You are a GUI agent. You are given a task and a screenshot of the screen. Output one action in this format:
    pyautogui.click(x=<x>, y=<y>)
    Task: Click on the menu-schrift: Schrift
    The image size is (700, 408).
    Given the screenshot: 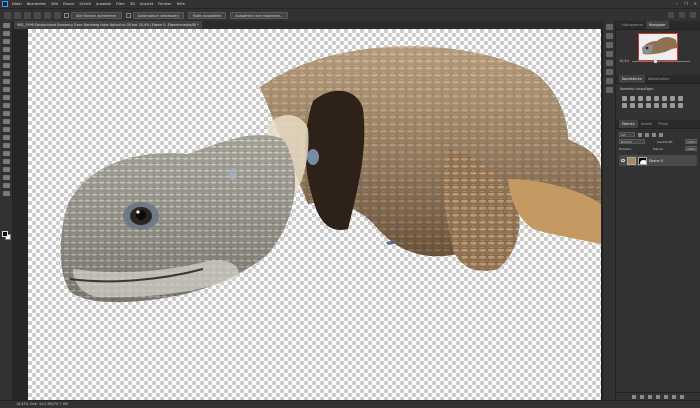 What is the action you would take?
    pyautogui.click(x=85, y=4)
    